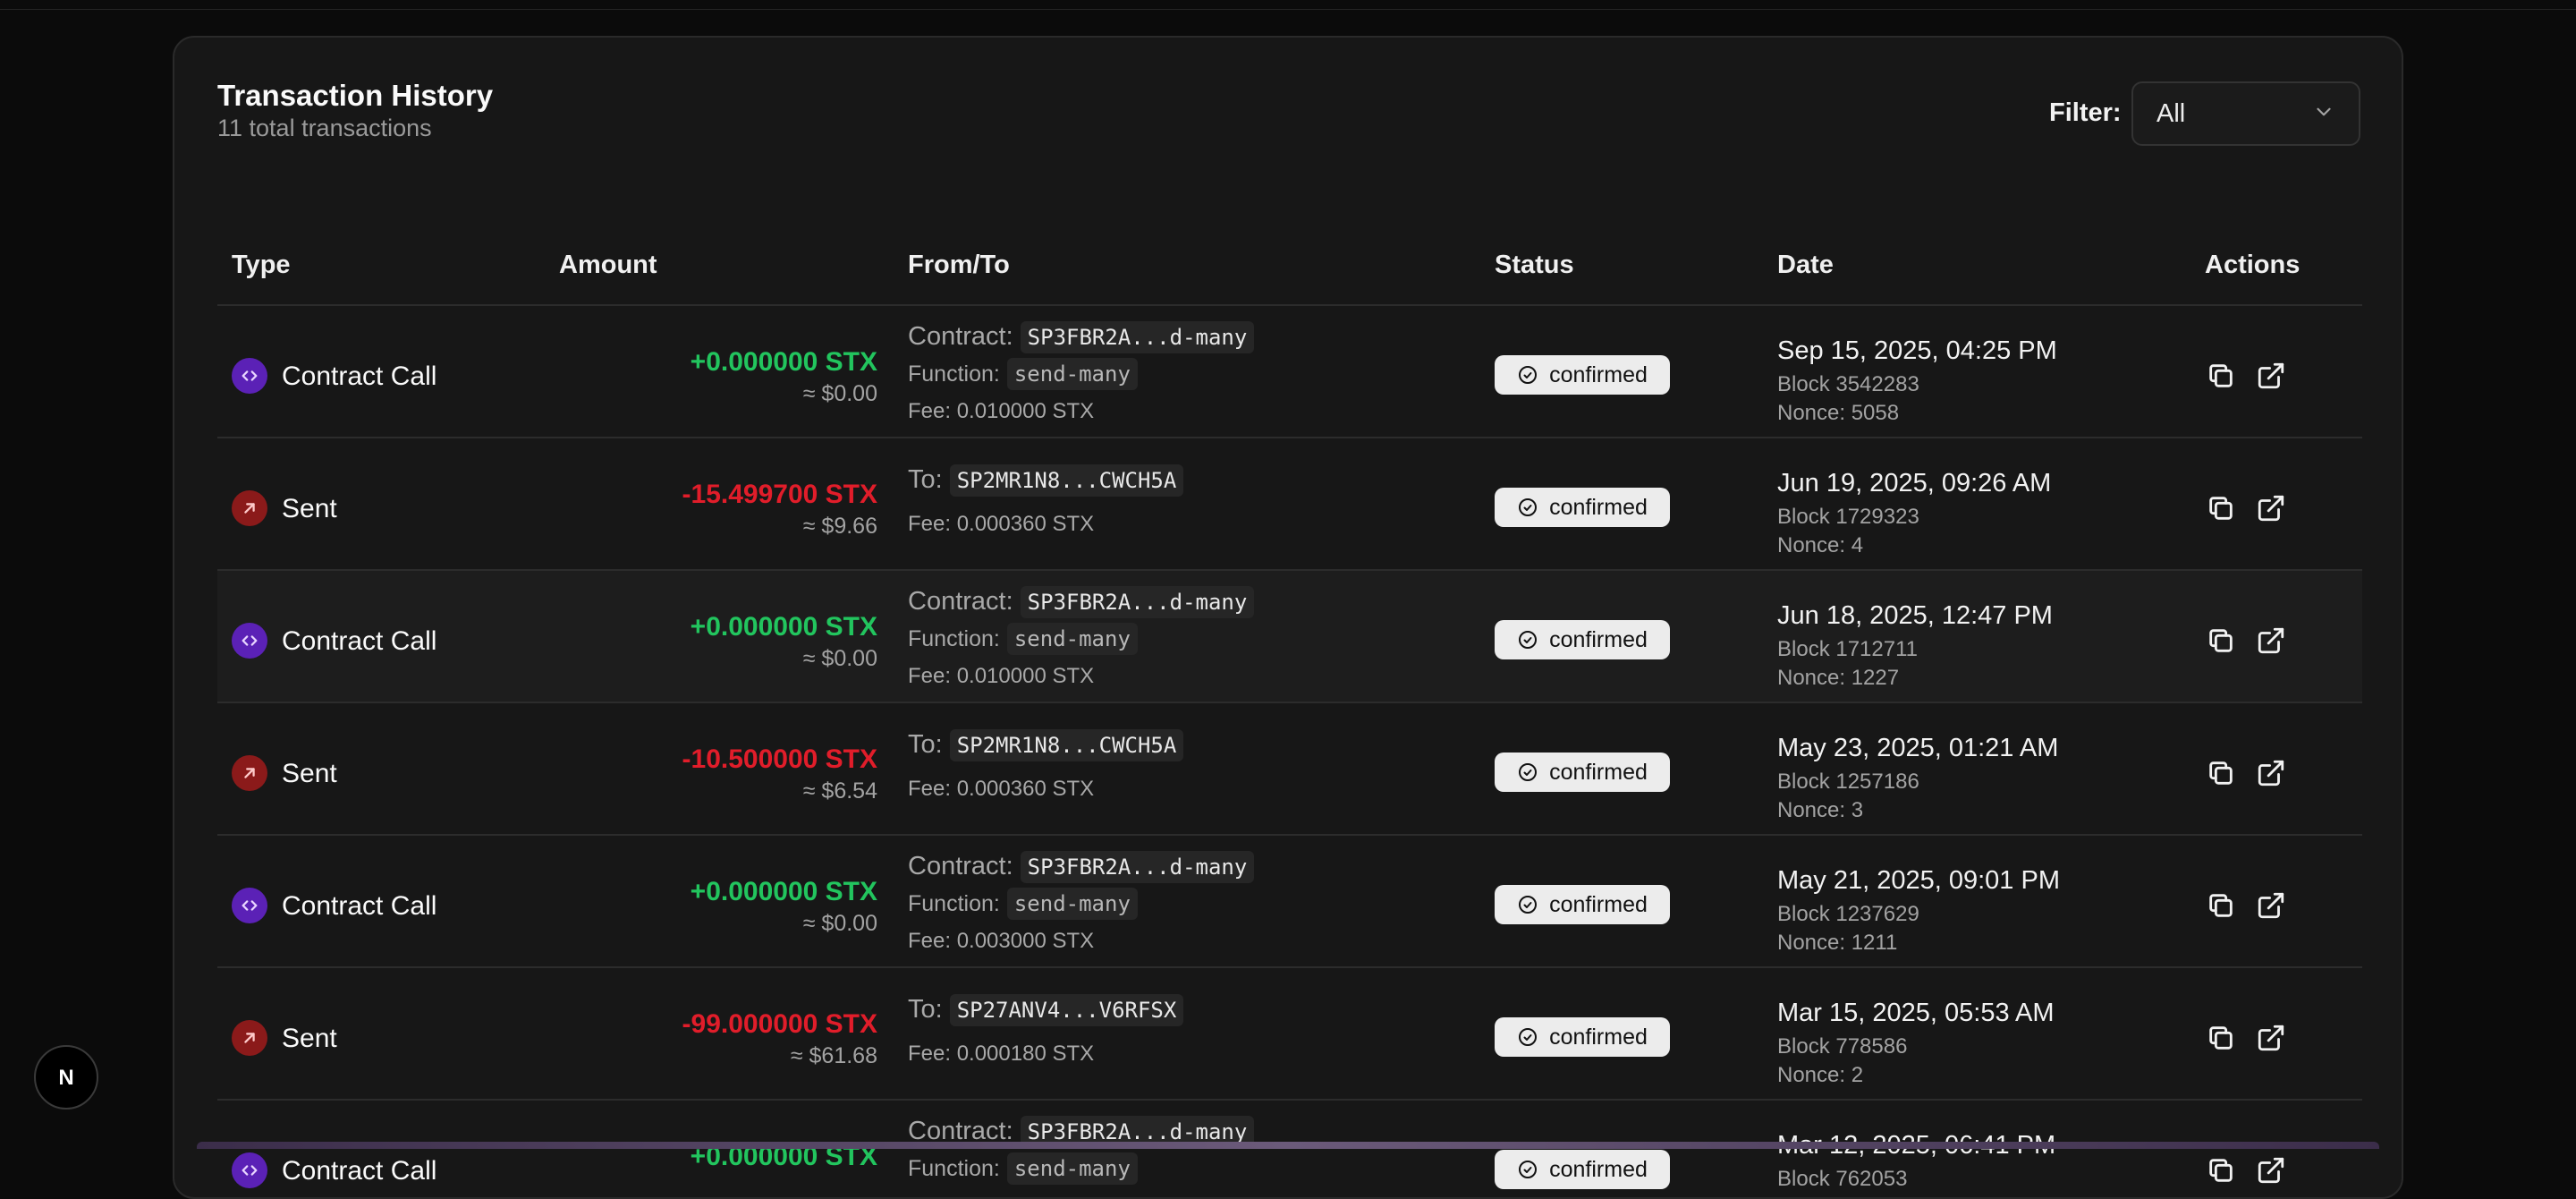  What do you see at coordinates (839, 526) in the screenshot?
I see `amount-usd: ≈ $9.66` at bounding box center [839, 526].